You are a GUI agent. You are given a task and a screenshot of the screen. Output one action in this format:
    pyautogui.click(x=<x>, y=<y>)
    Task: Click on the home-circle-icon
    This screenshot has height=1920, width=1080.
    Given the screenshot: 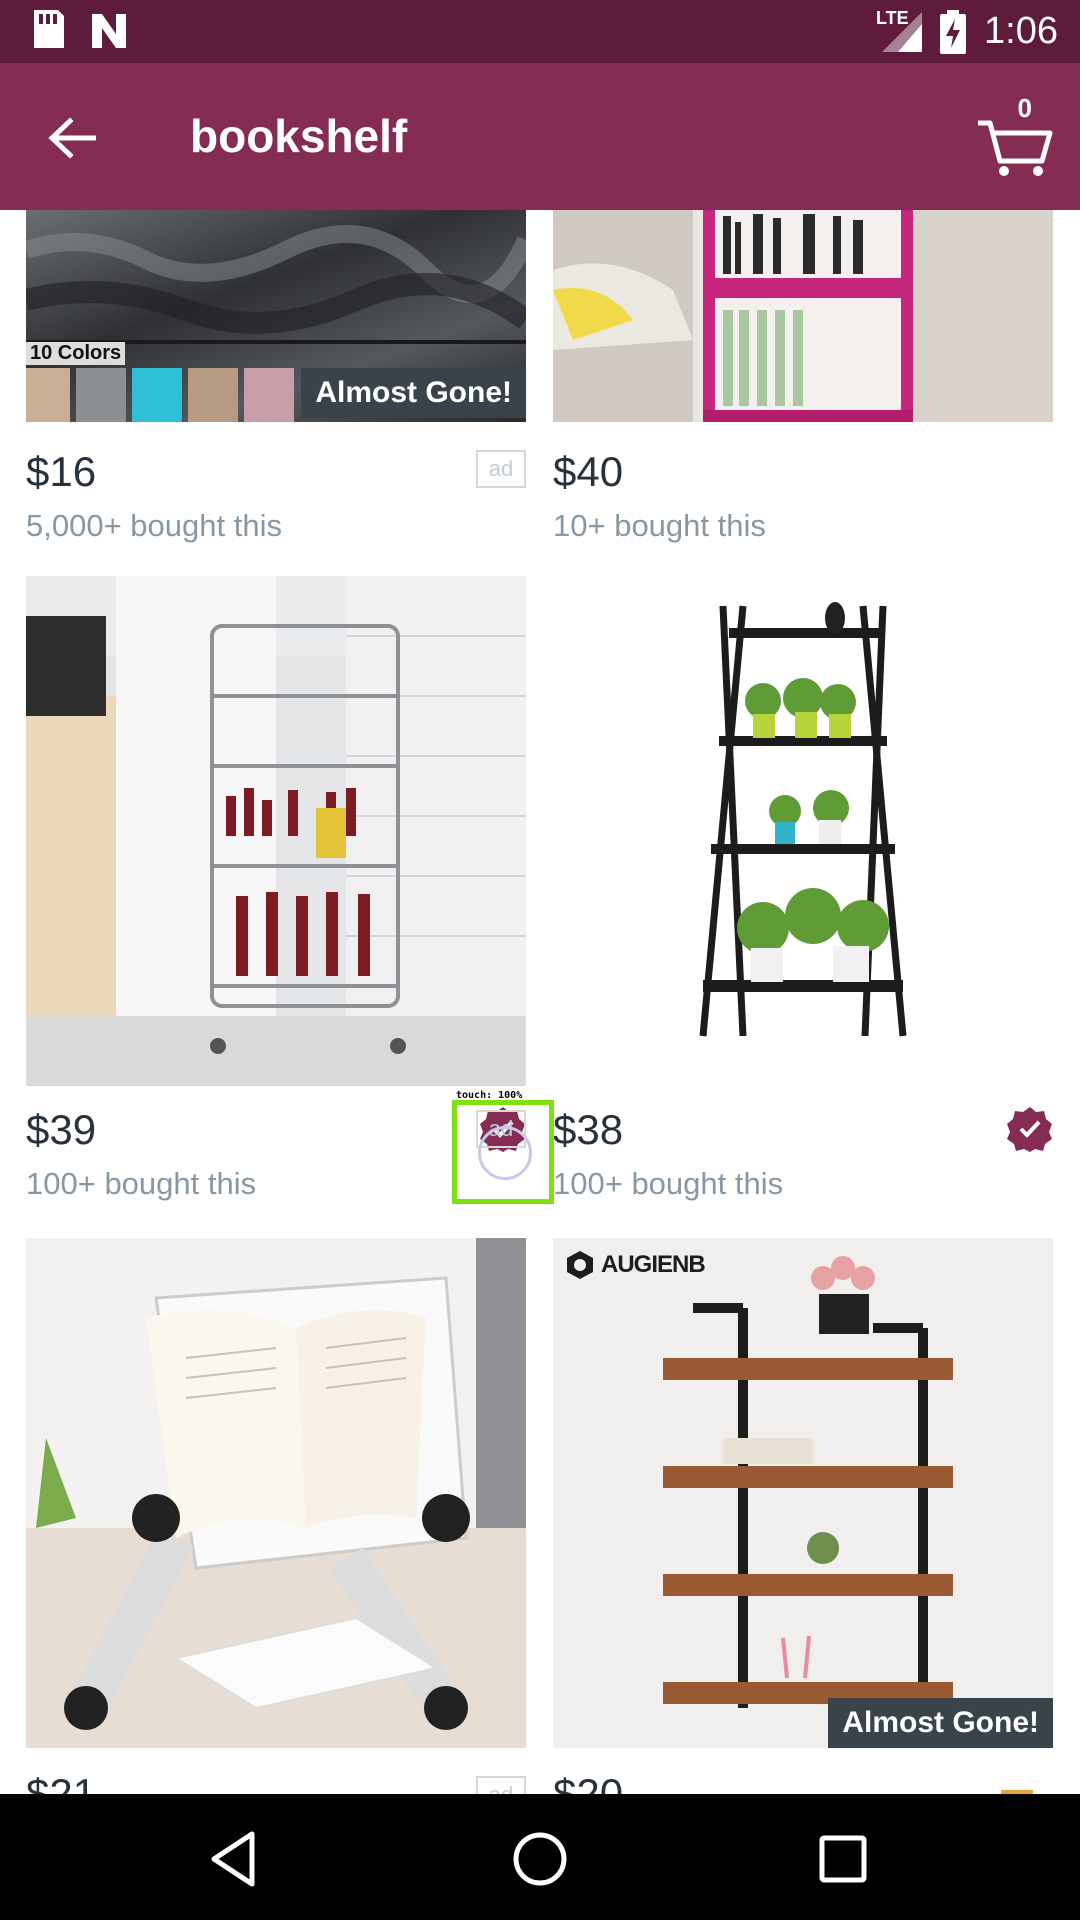 What is the action you would take?
    pyautogui.click(x=540, y=1859)
    